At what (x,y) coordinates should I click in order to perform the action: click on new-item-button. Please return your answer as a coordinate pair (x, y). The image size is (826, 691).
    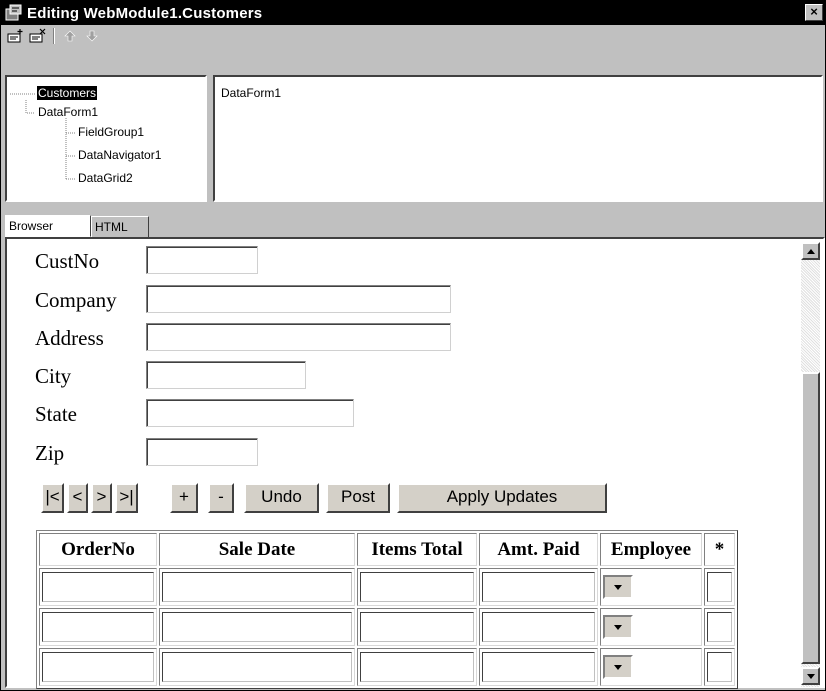
    Looking at the image, I should click on (16, 36).